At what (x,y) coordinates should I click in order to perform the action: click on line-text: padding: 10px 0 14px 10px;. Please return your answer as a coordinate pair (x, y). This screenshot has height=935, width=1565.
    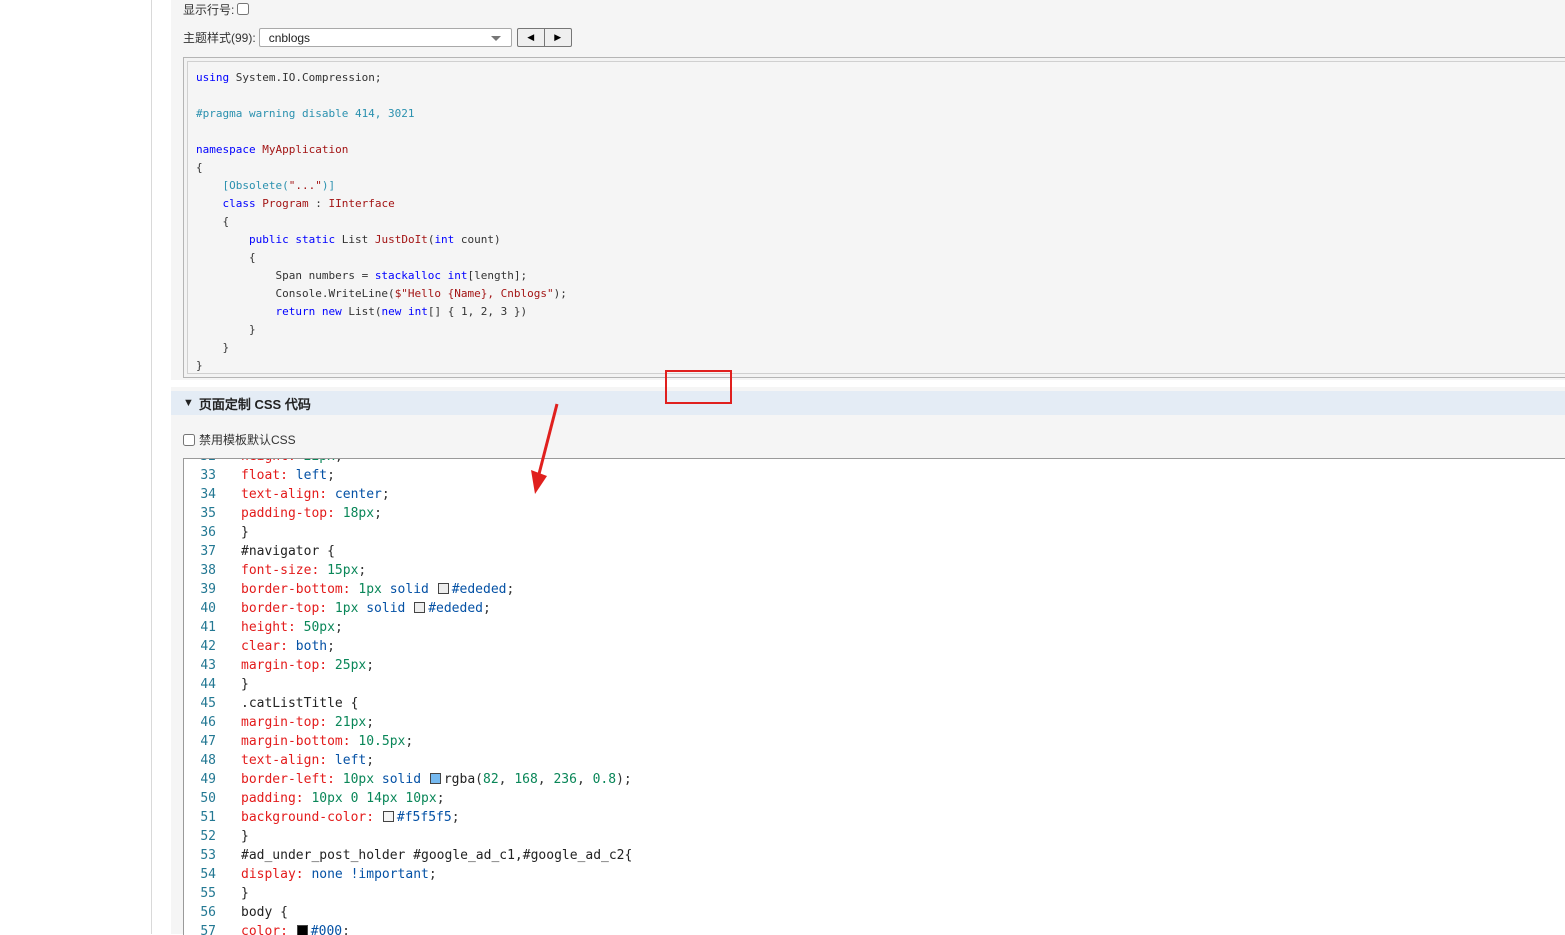
    Looking at the image, I should click on (343, 798).